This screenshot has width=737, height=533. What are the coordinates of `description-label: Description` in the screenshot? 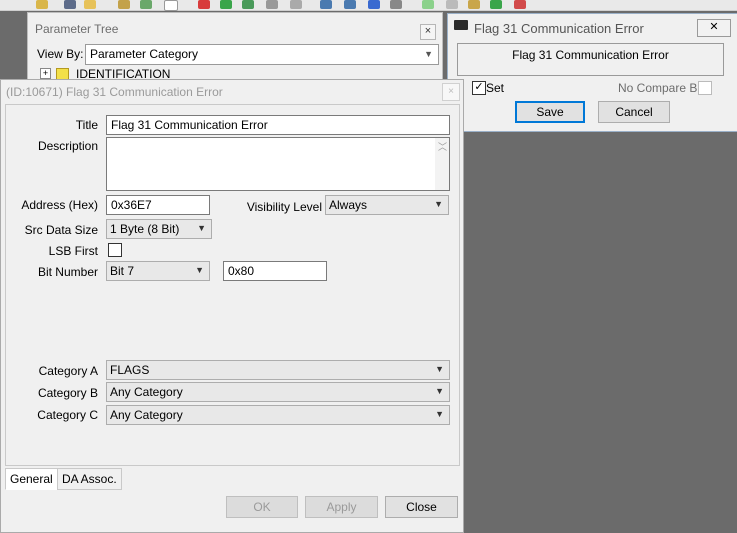 It's located at (67, 146).